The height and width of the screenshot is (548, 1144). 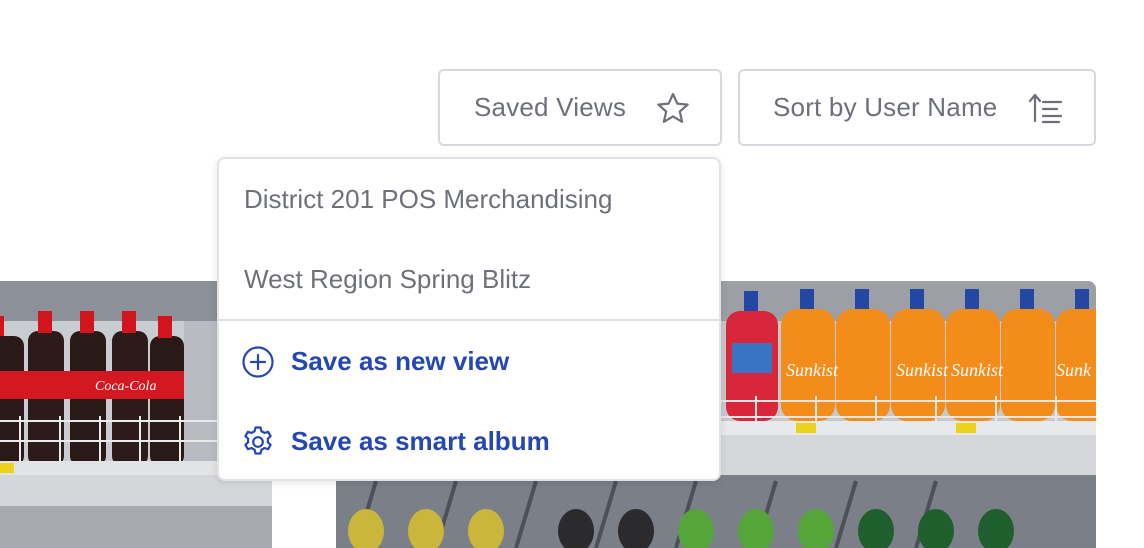 What do you see at coordinates (258, 362) in the screenshot?
I see `plus-circle-icon` at bounding box center [258, 362].